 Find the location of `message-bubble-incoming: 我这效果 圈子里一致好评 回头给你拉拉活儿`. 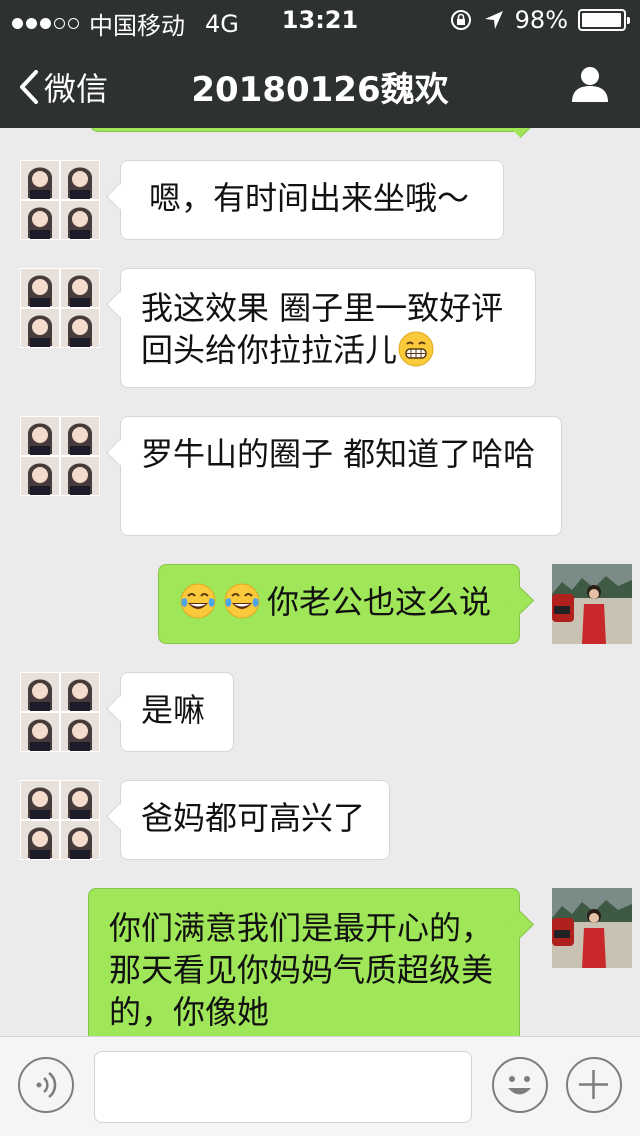

message-bubble-incoming: 我这效果 圈子里一致好评 回头给你拉拉活儿 is located at coordinates (328, 328).